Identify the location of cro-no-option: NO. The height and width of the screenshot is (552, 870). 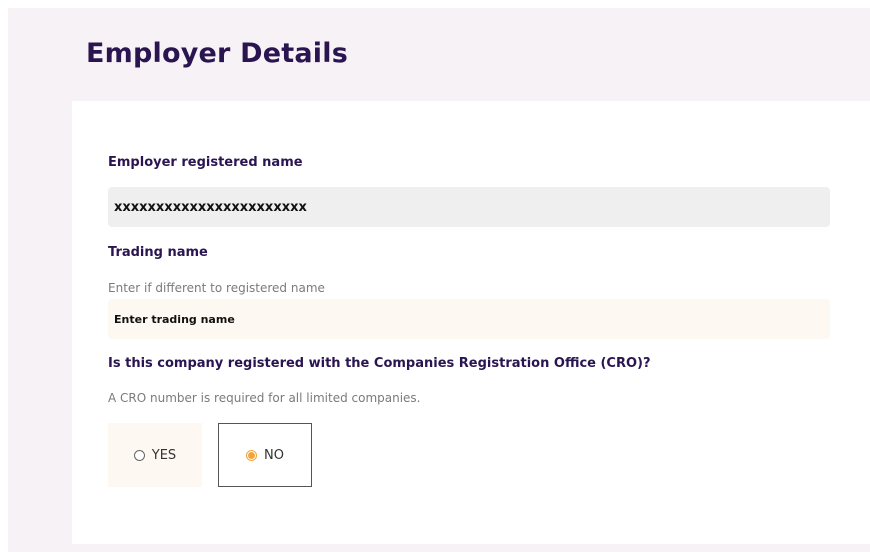
(265, 455).